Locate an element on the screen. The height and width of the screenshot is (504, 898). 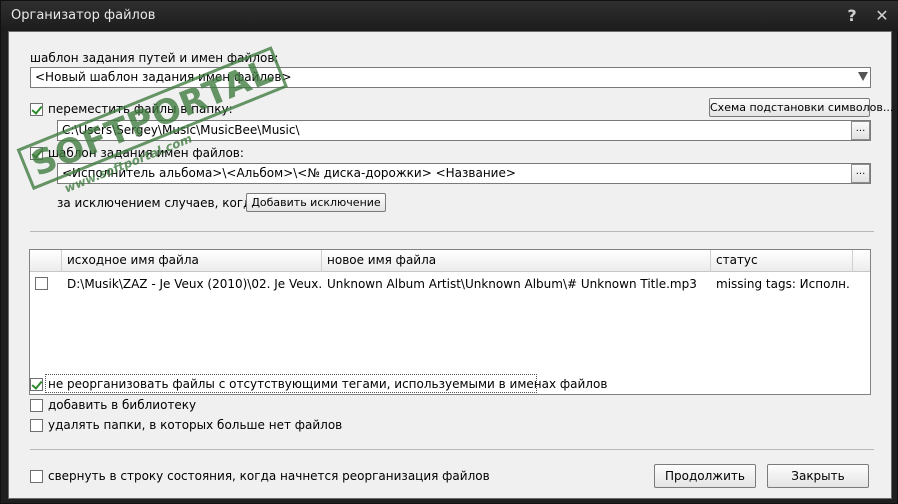
template-label: шаблон задания путей и имен файлов: is located at coordinates (154, 58).